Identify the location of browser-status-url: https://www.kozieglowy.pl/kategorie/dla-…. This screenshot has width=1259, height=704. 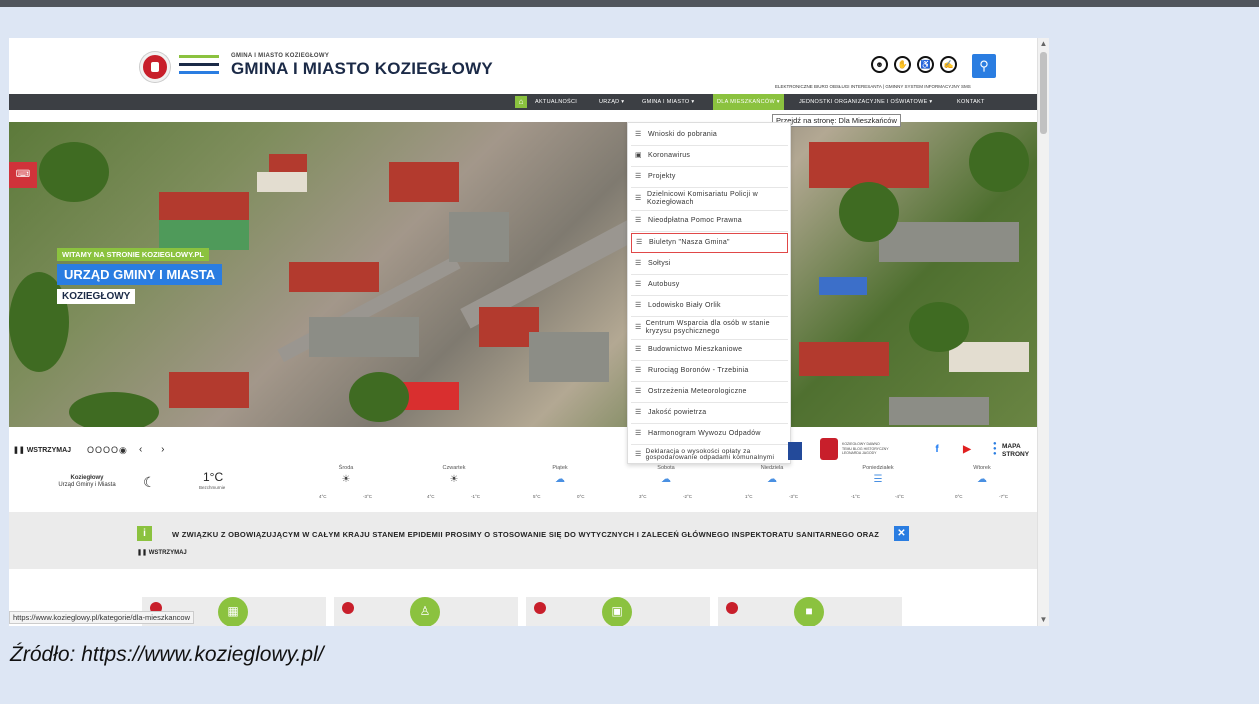
(102, 617).